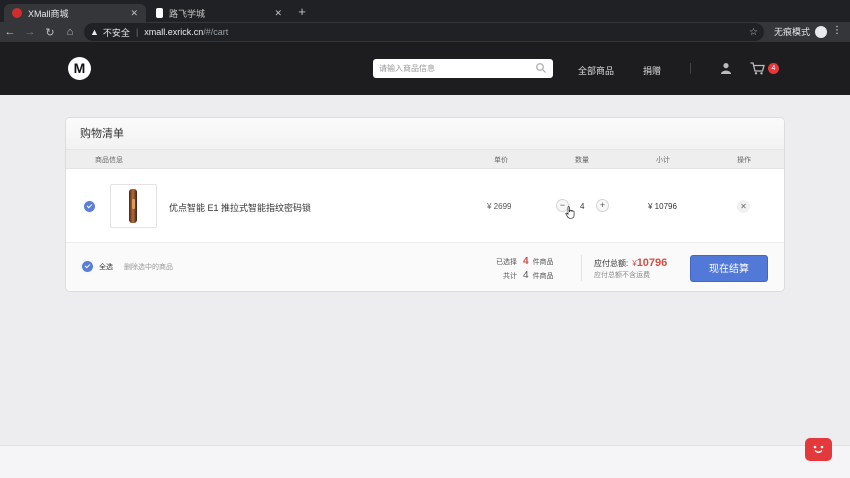 This screenshot has width=850, height=478. What do you see at coordinates (148, 267) in the screenshot?
I see `delete-selected-link: 删除选中的商品` at bounding box center [148, 267].